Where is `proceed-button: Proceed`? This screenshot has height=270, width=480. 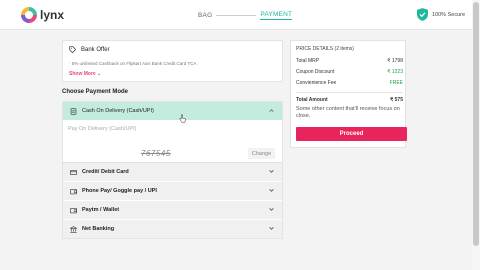
proceed-button: Proceed is located at coordinates (351, 134).